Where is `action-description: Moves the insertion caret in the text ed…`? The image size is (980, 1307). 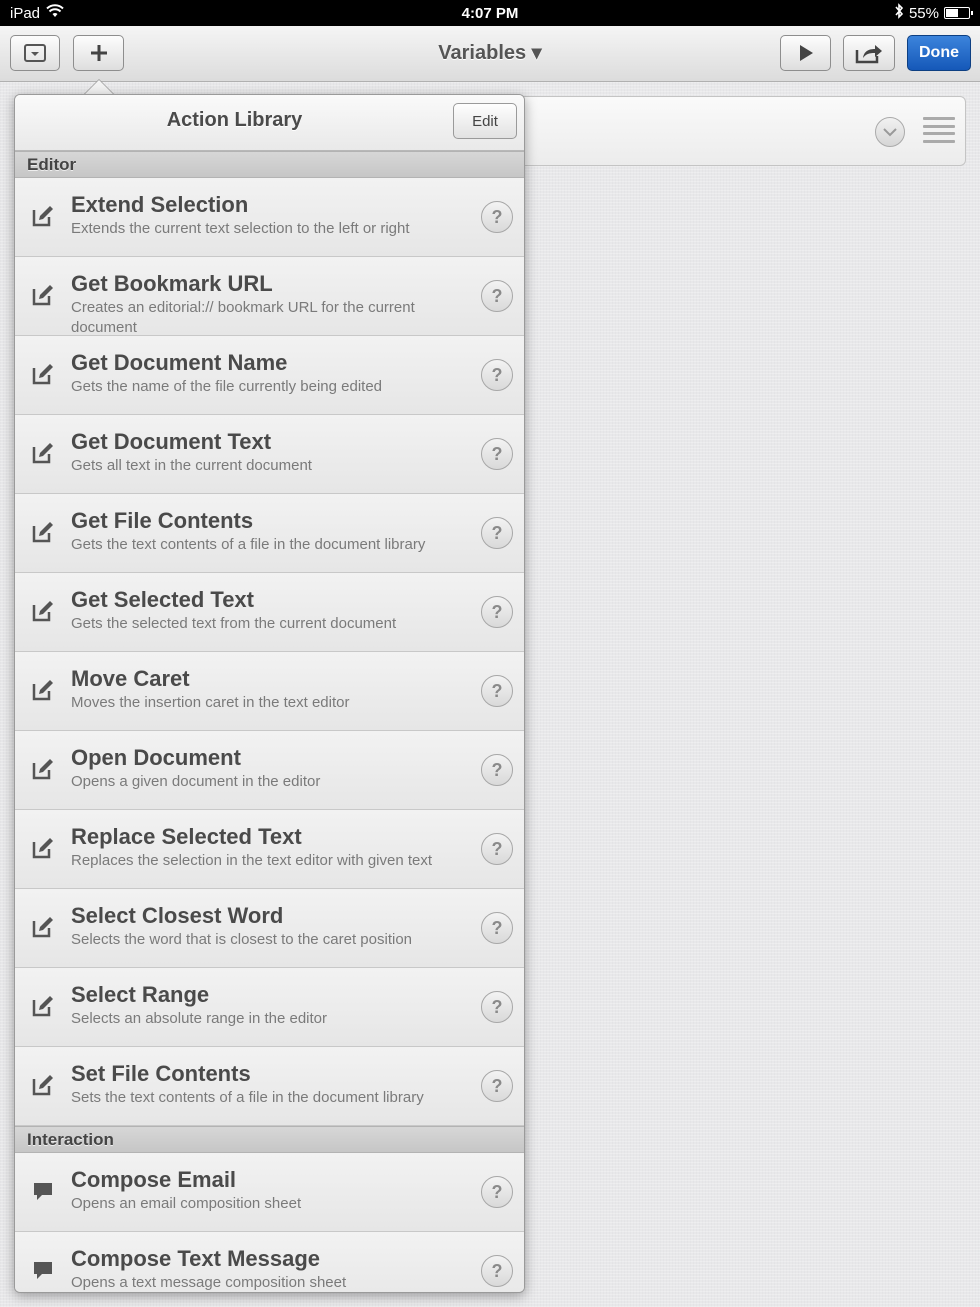 action-description: Moves the insertion caret in the text ed… is located at coordinates (210, 702).